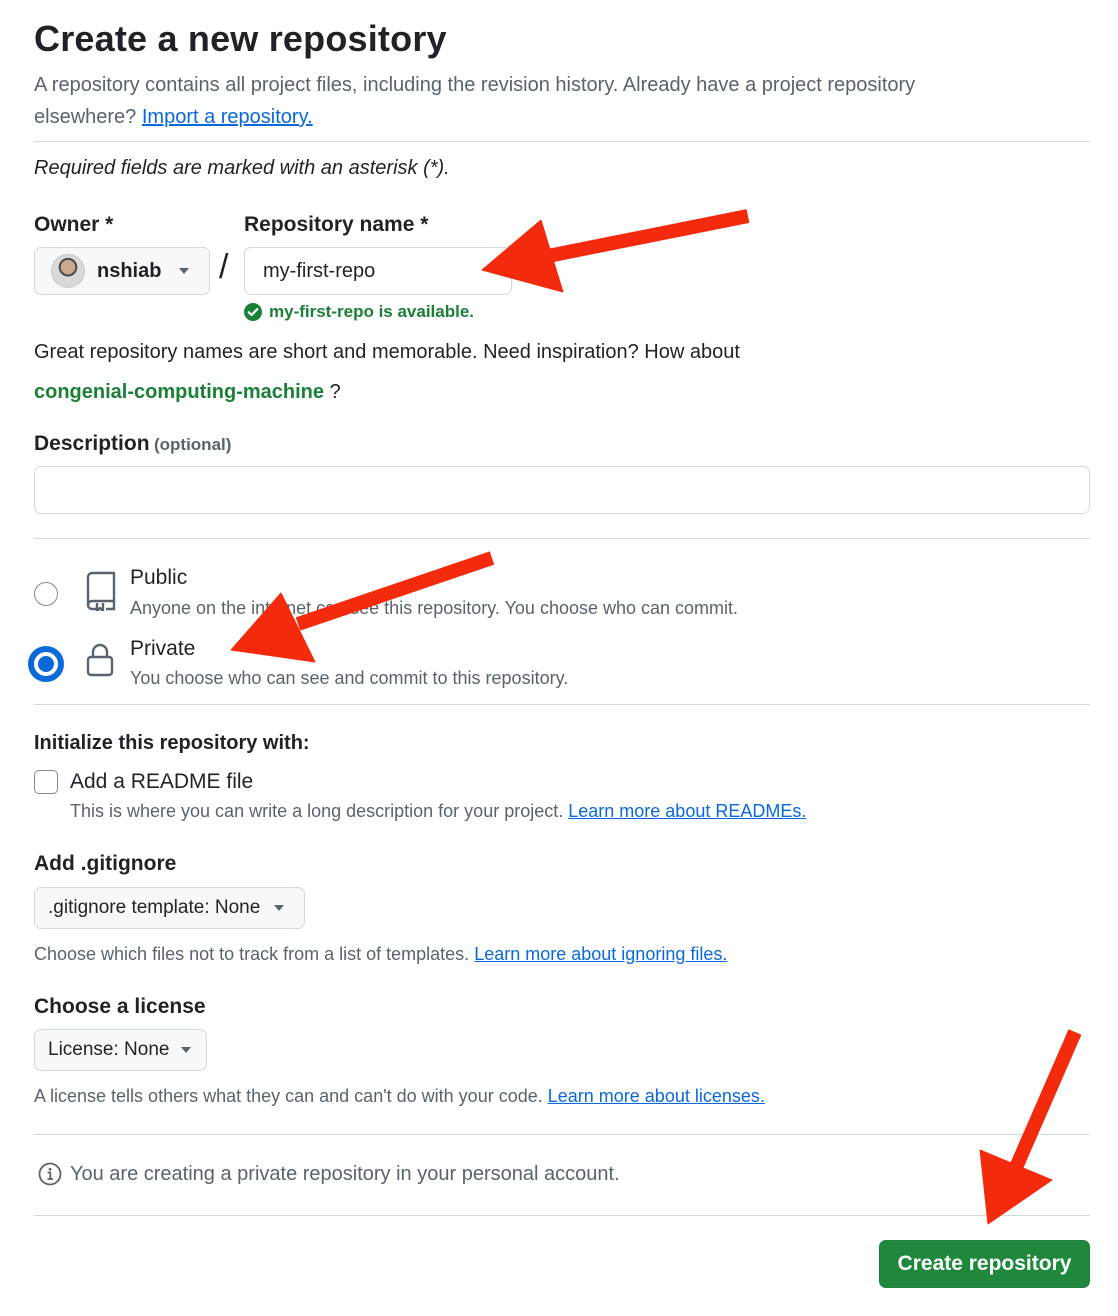 Image resolution: width=1118 pixels, height=1316 pixels. I want to click on repo-name-input: my-first-repo, so click(378, 271).